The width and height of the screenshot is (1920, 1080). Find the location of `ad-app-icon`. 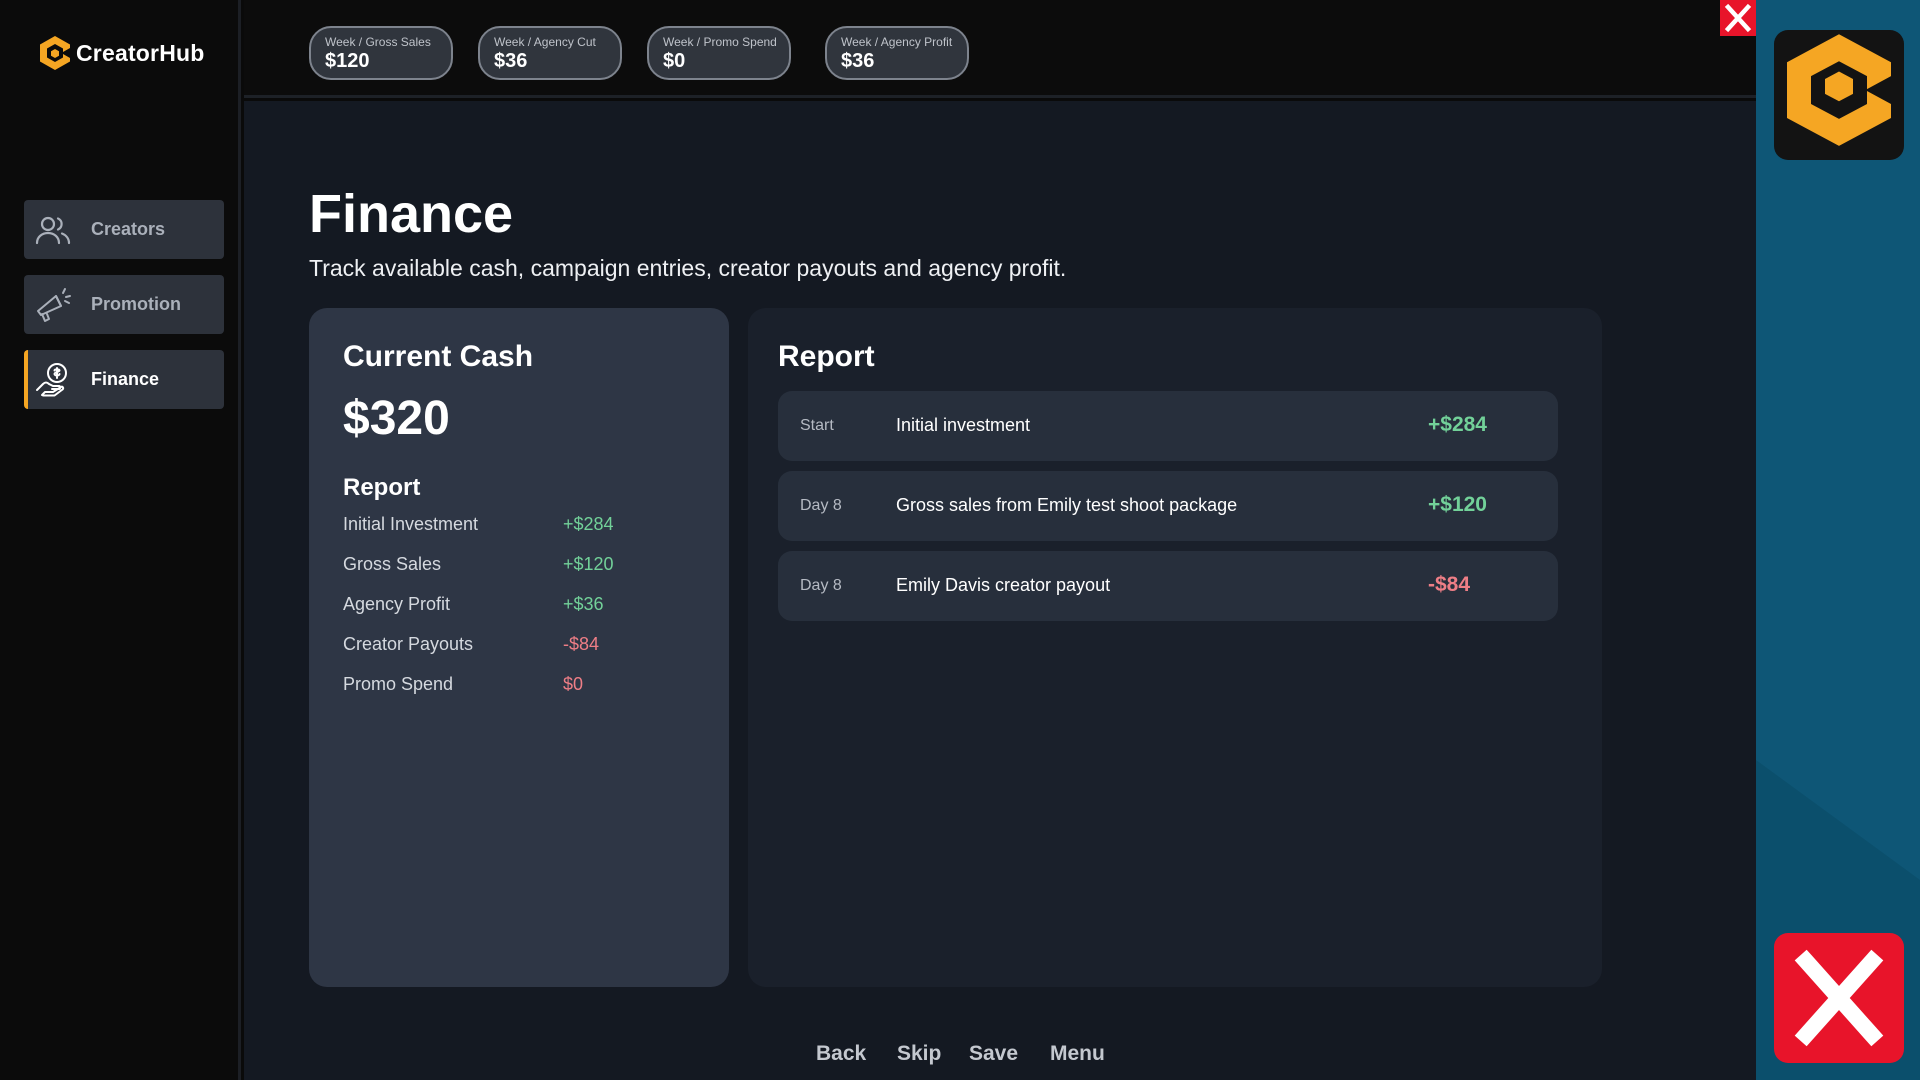

ad-app-icon is located at coordinates (1839, 95).